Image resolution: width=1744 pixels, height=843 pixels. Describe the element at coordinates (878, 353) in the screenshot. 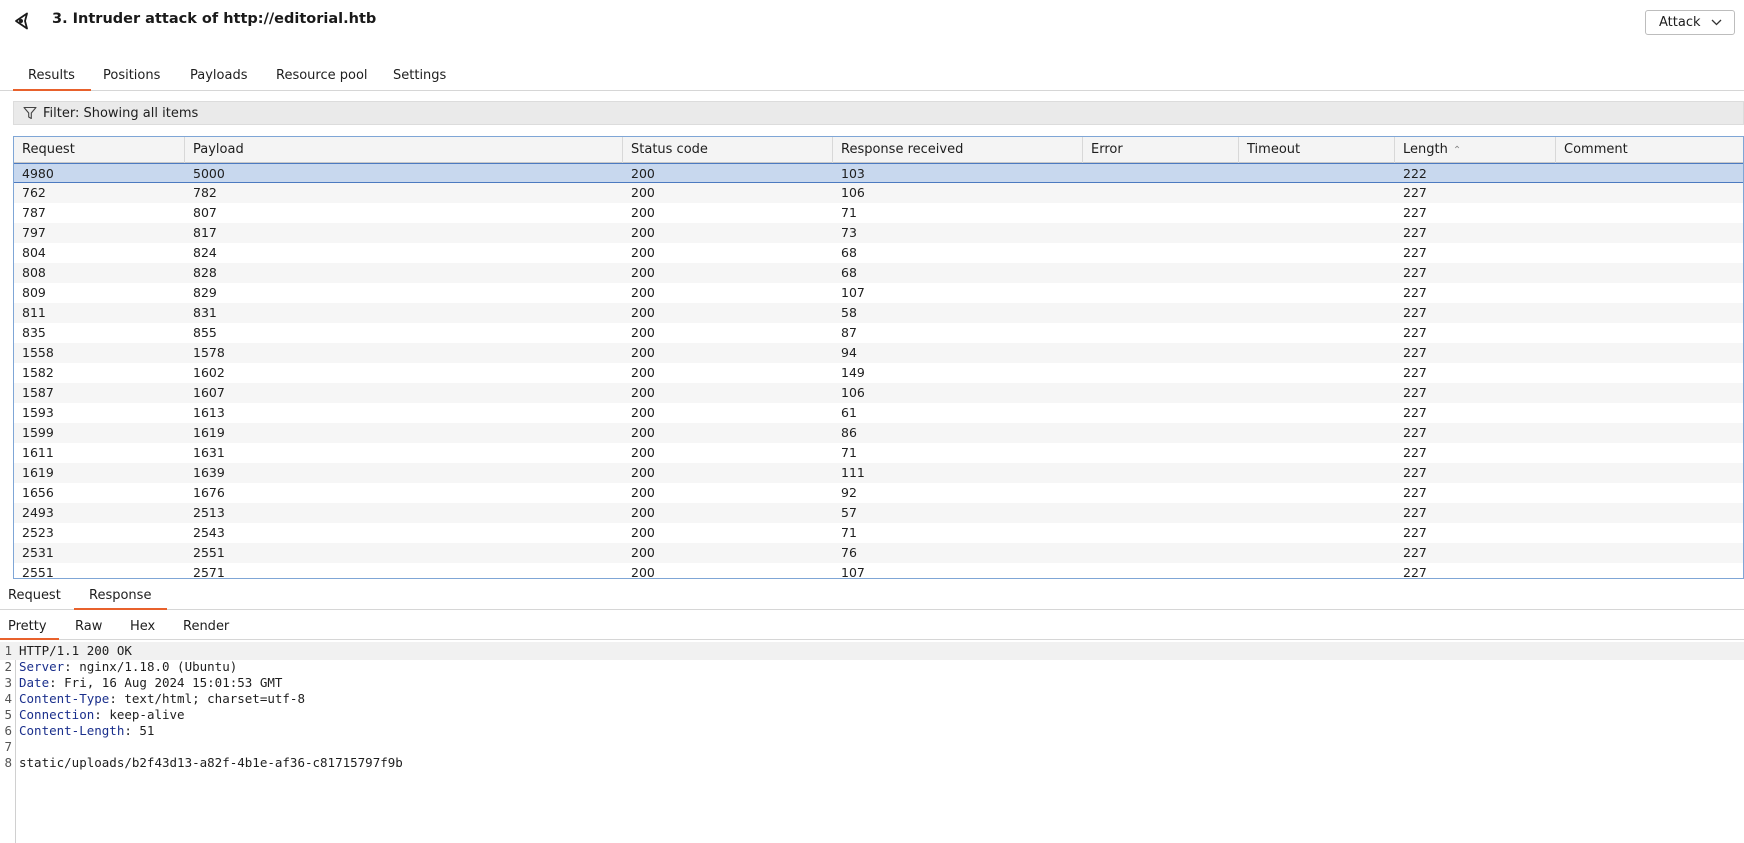

I see `table-row: 1558 1578 200 94 227` at that location.